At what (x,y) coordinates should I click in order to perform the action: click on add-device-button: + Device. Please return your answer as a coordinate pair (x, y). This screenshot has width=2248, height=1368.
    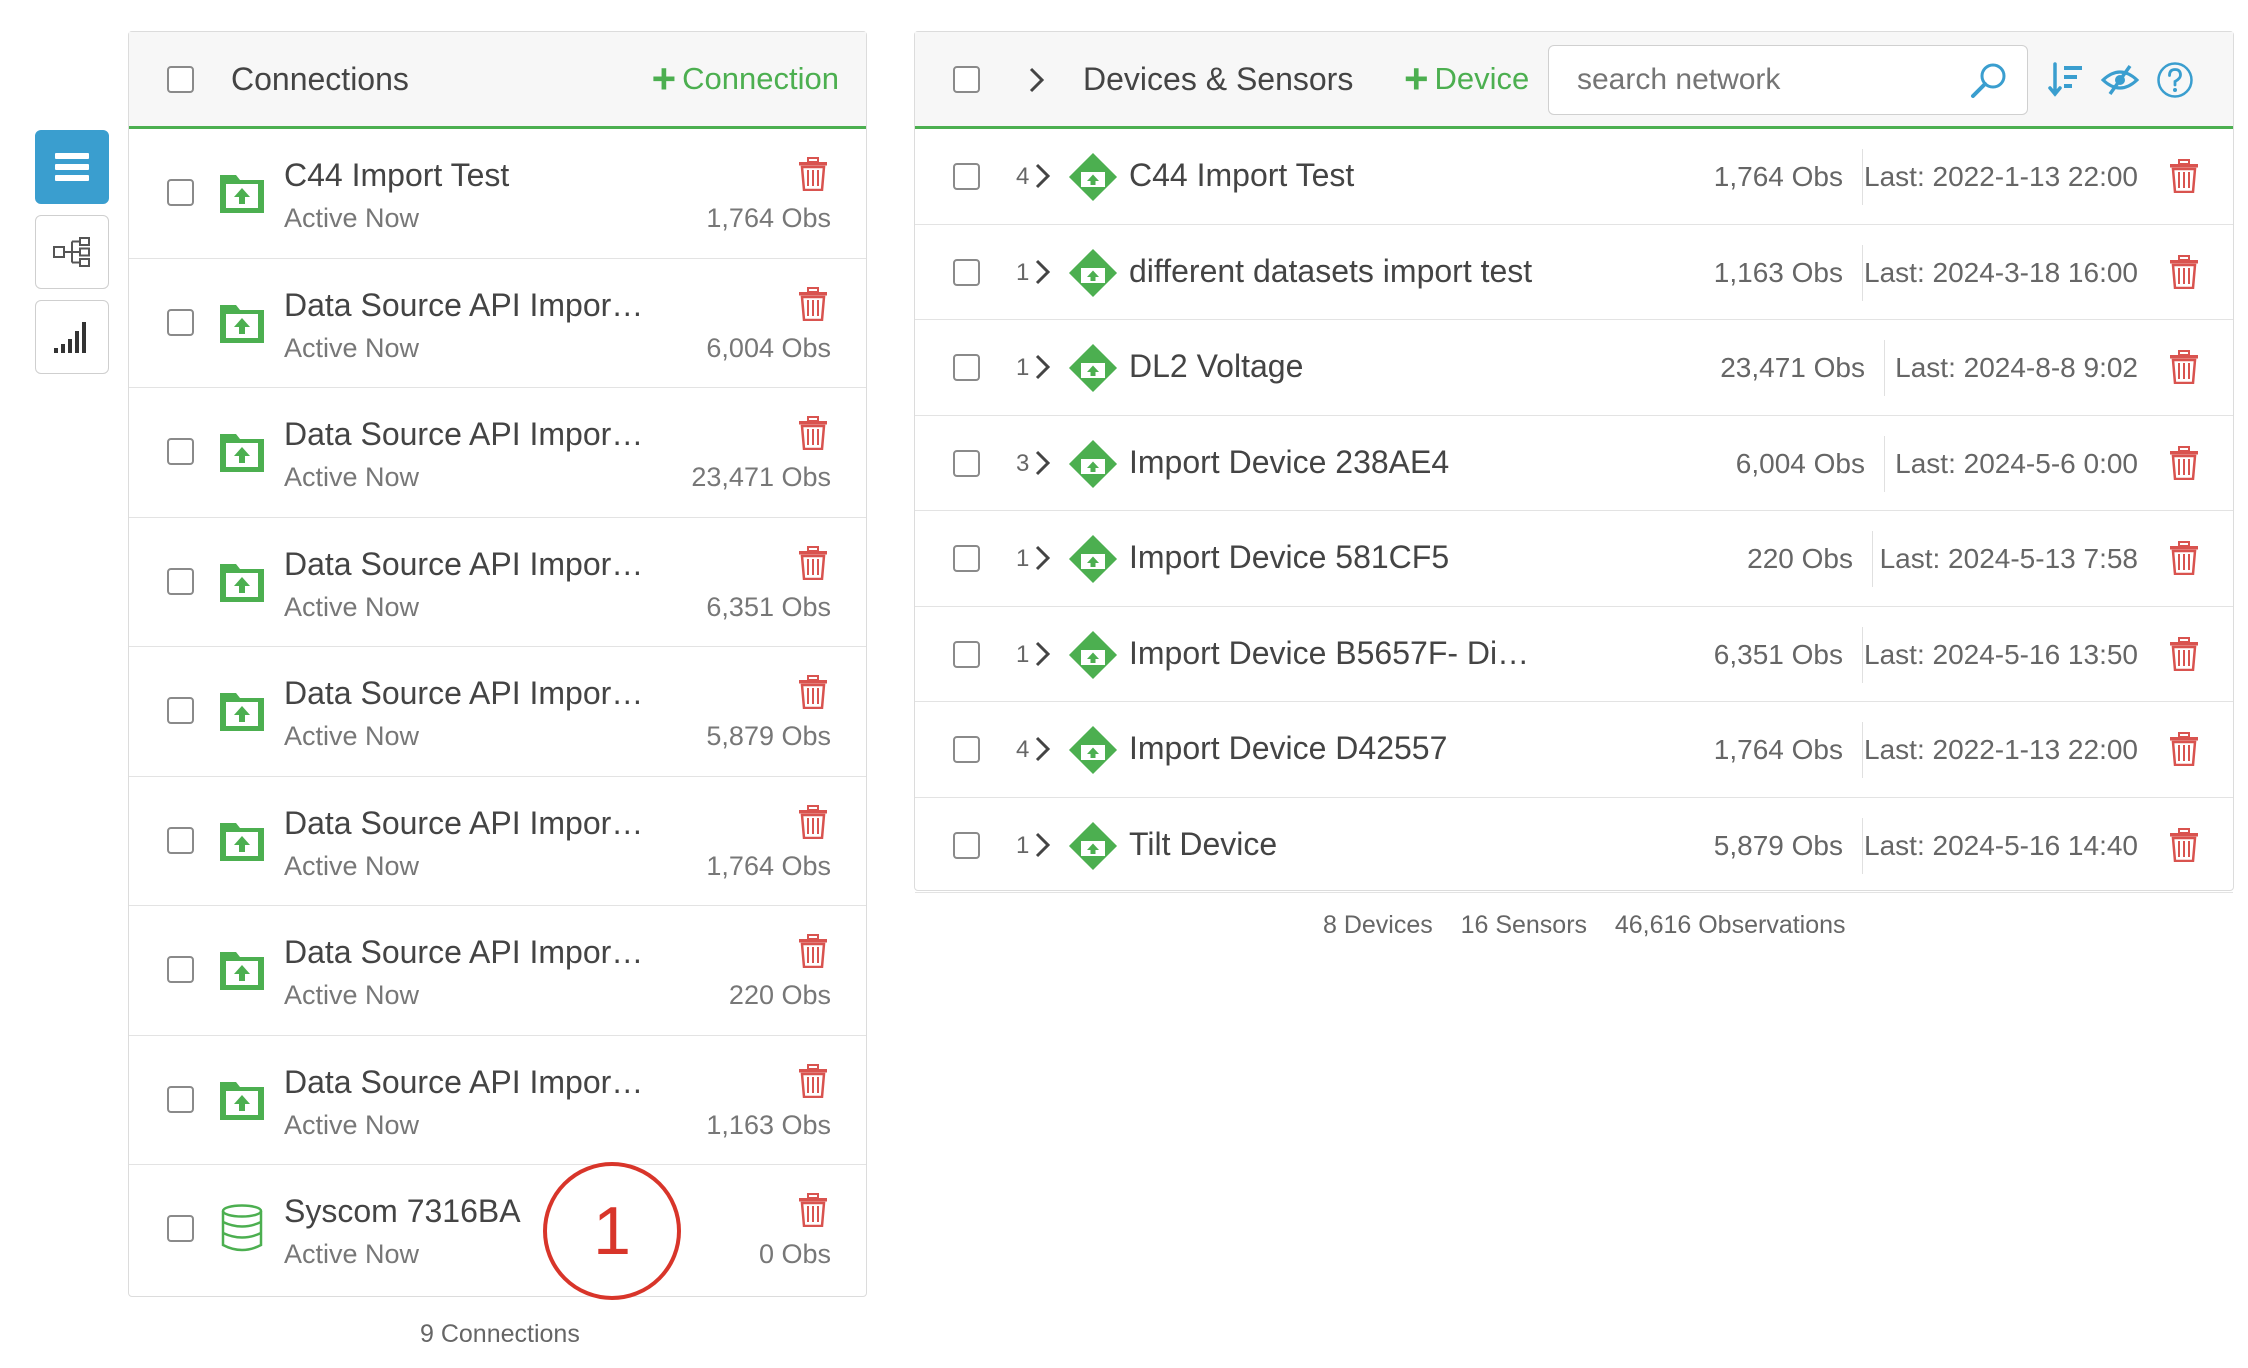
    Looking at the image, I should click on (1466, 79).